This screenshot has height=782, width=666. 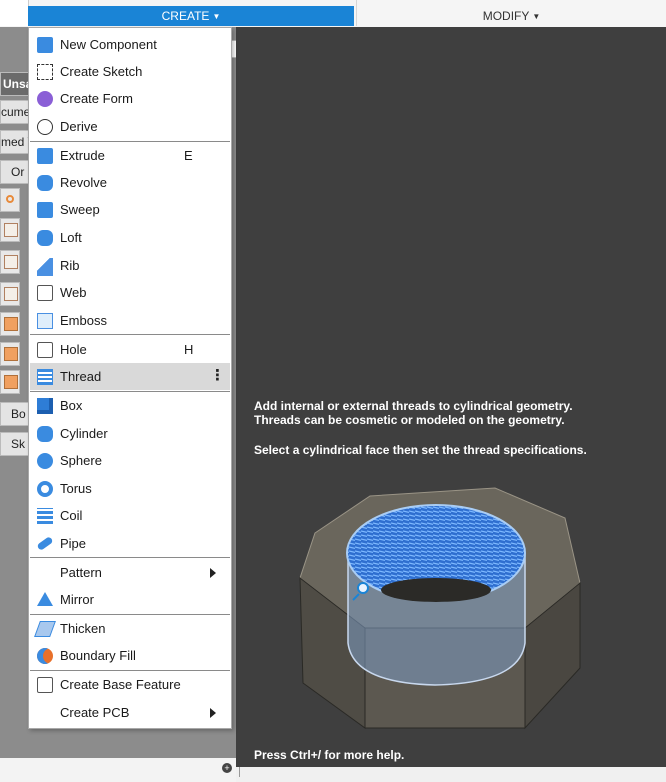 I want to click on menu-item-revolve: Revolve, so click(x=130, y=182).